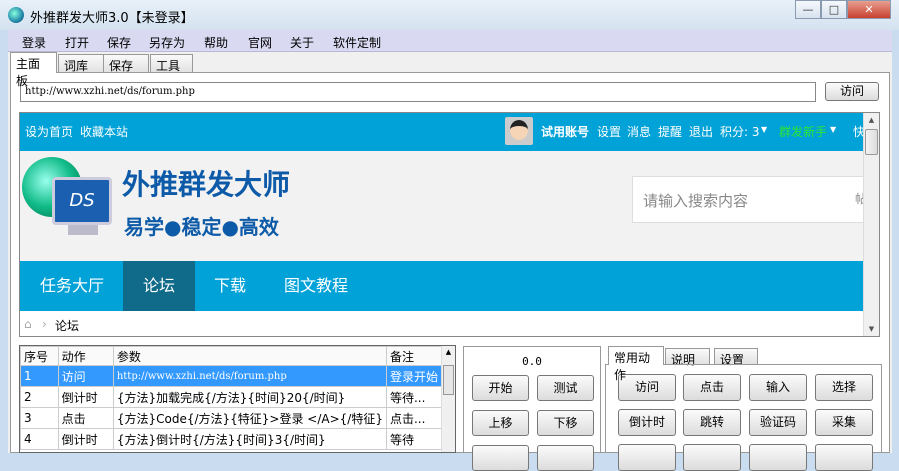  I want to click on move-down-button: 下移, so click(565, 423).